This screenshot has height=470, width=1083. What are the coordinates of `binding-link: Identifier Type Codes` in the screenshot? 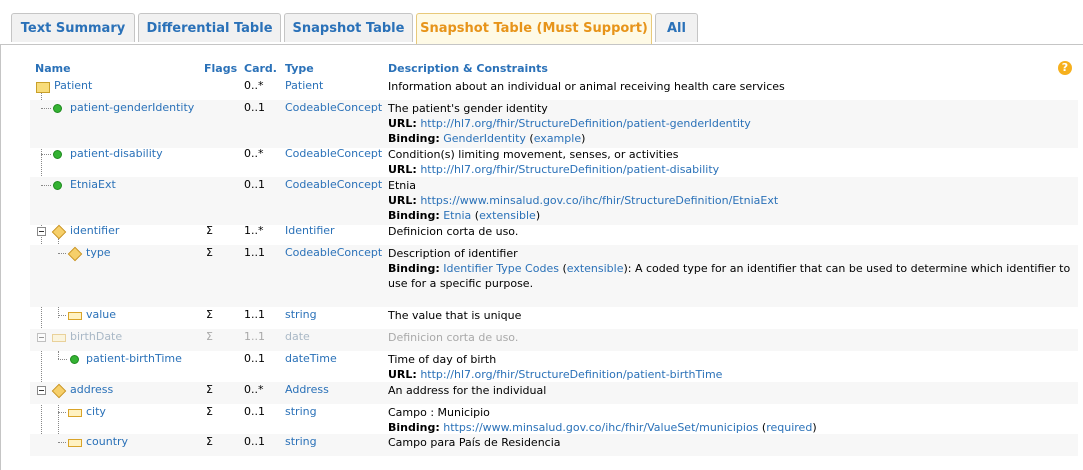 It's located at (501, 268).